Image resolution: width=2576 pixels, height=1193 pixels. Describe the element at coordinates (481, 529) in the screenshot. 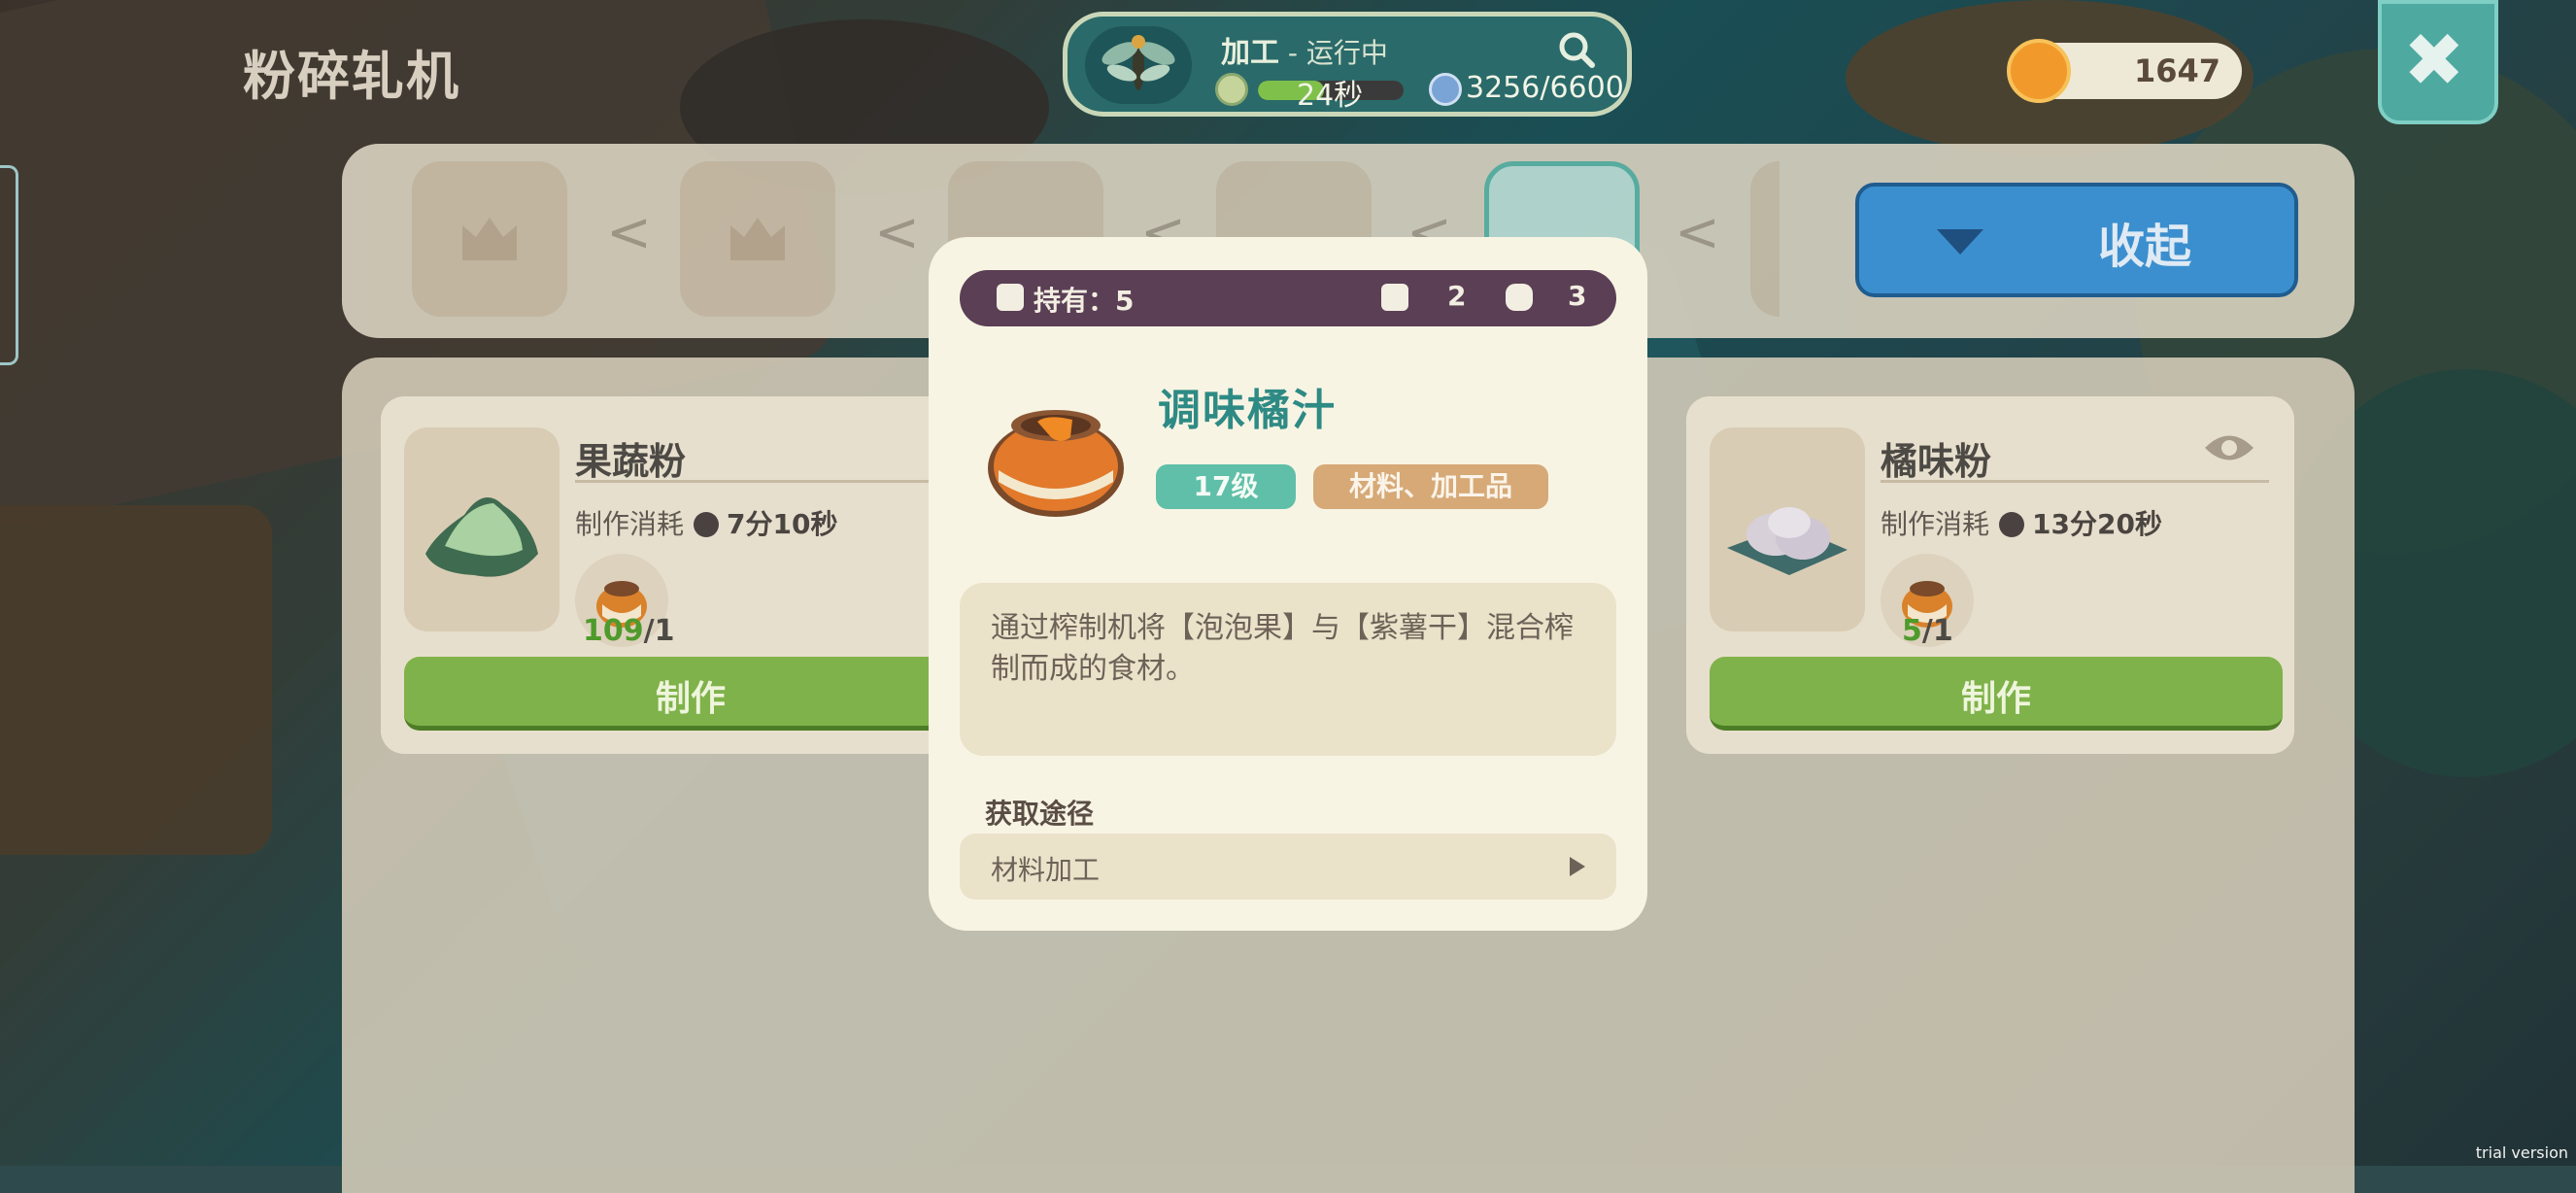

I see `fruit-powder-thumbnail` at that location.